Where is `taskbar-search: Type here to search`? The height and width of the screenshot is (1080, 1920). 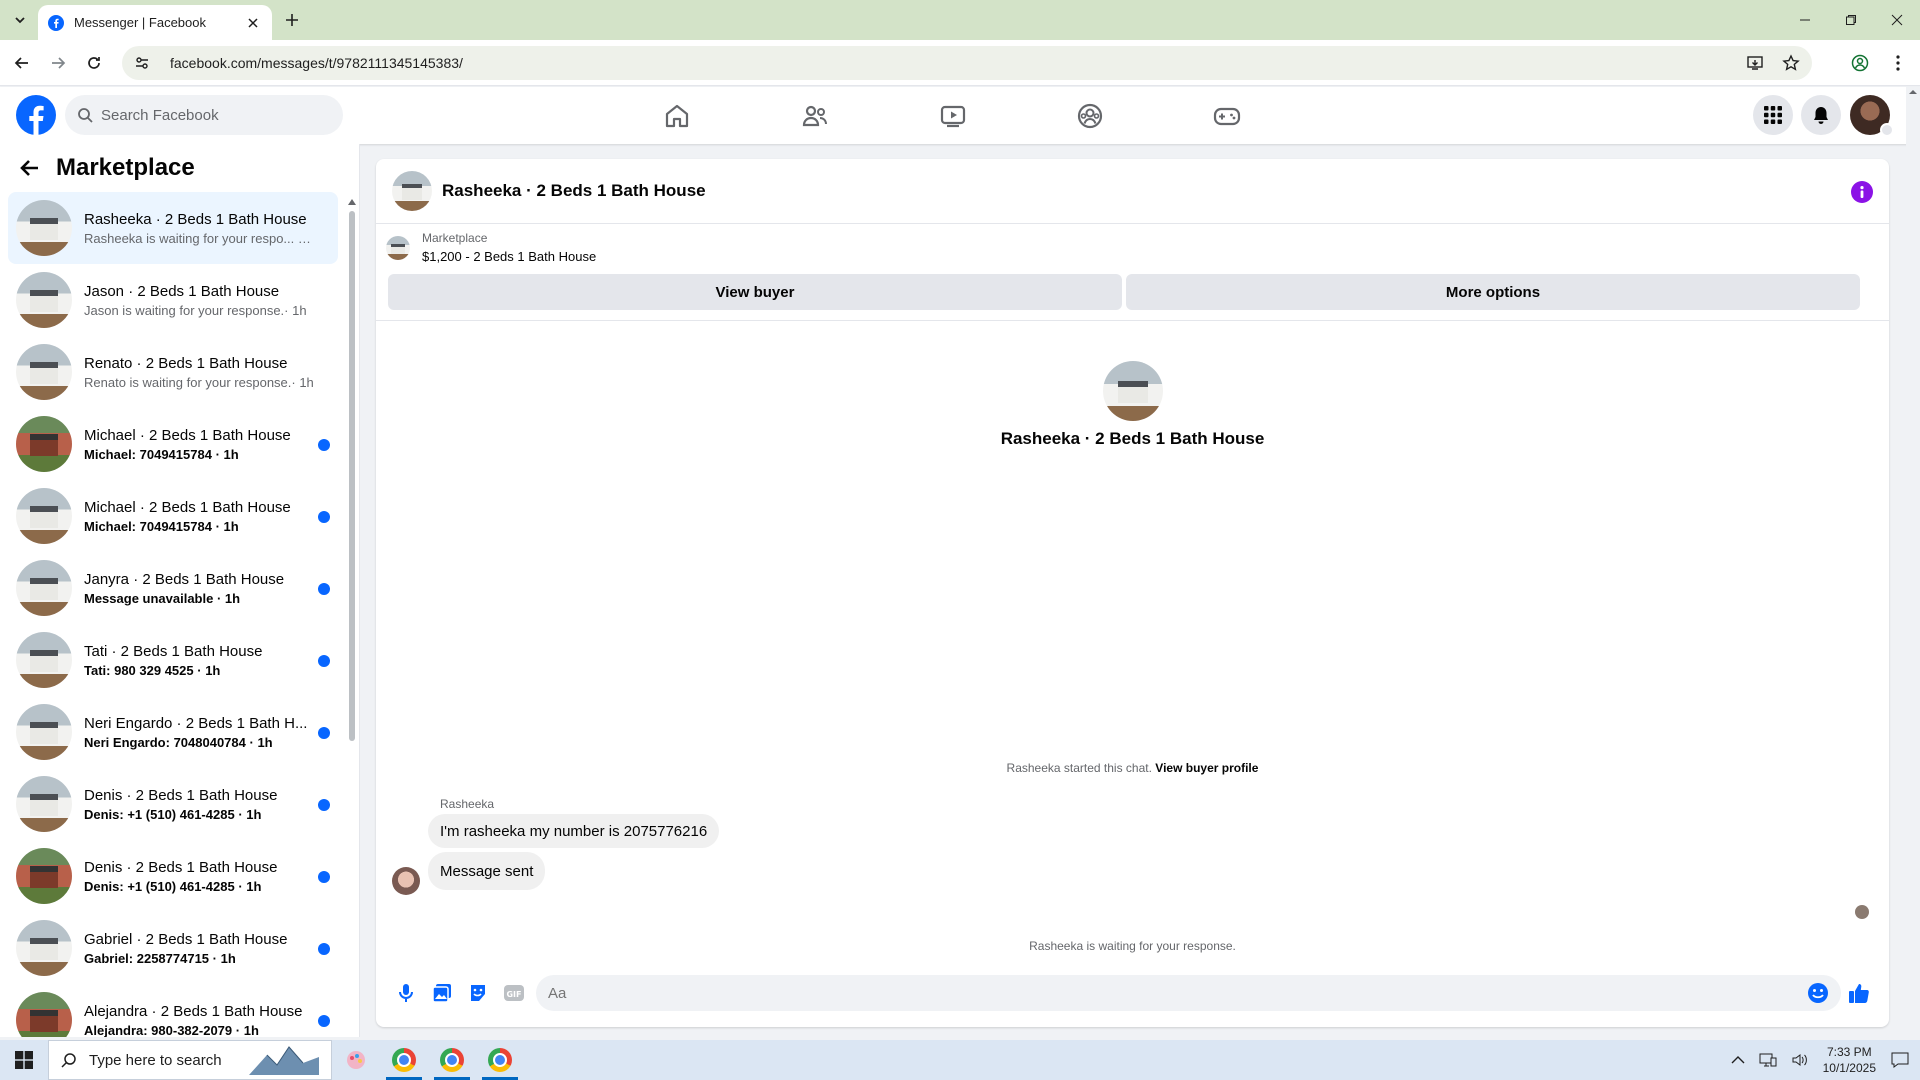 taskbar-search: Type here to search is located at coordinates (190, 1060).